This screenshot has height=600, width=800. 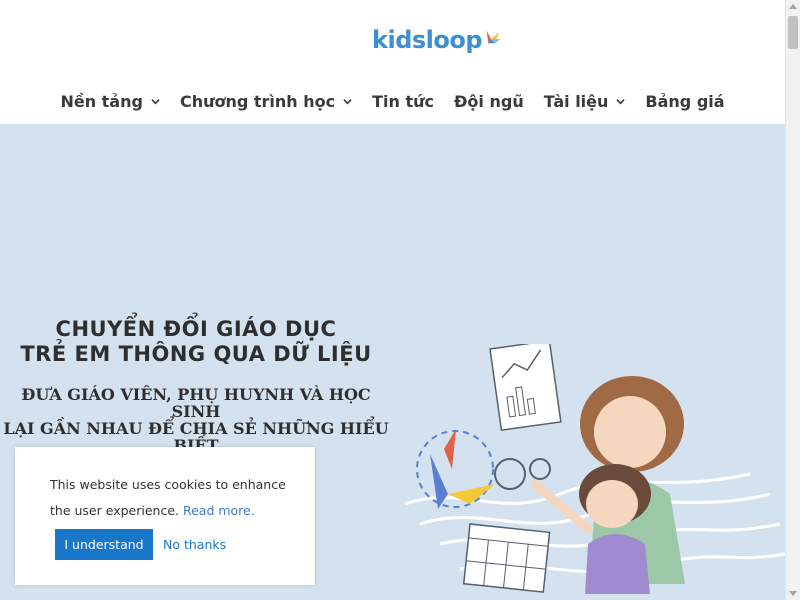 I want to click on nav-label: Bảng giá, so click(x=685, y=101).